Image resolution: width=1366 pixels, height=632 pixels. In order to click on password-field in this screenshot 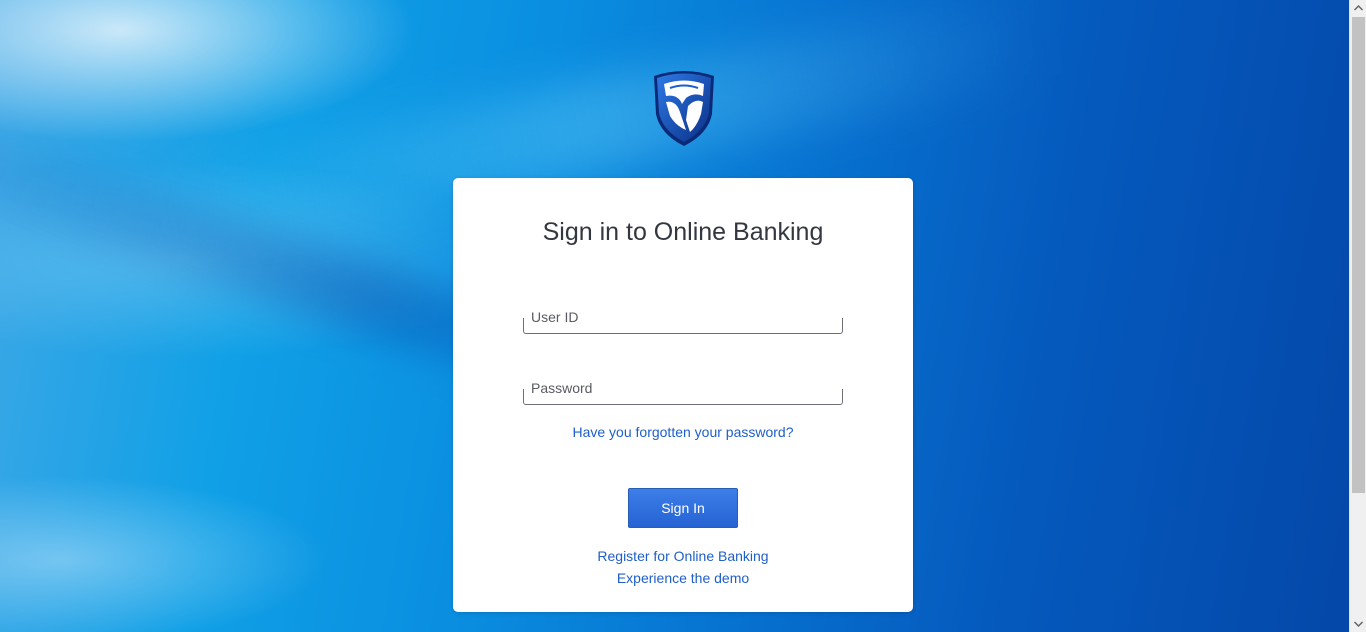, I will do `click(683, 392)`.